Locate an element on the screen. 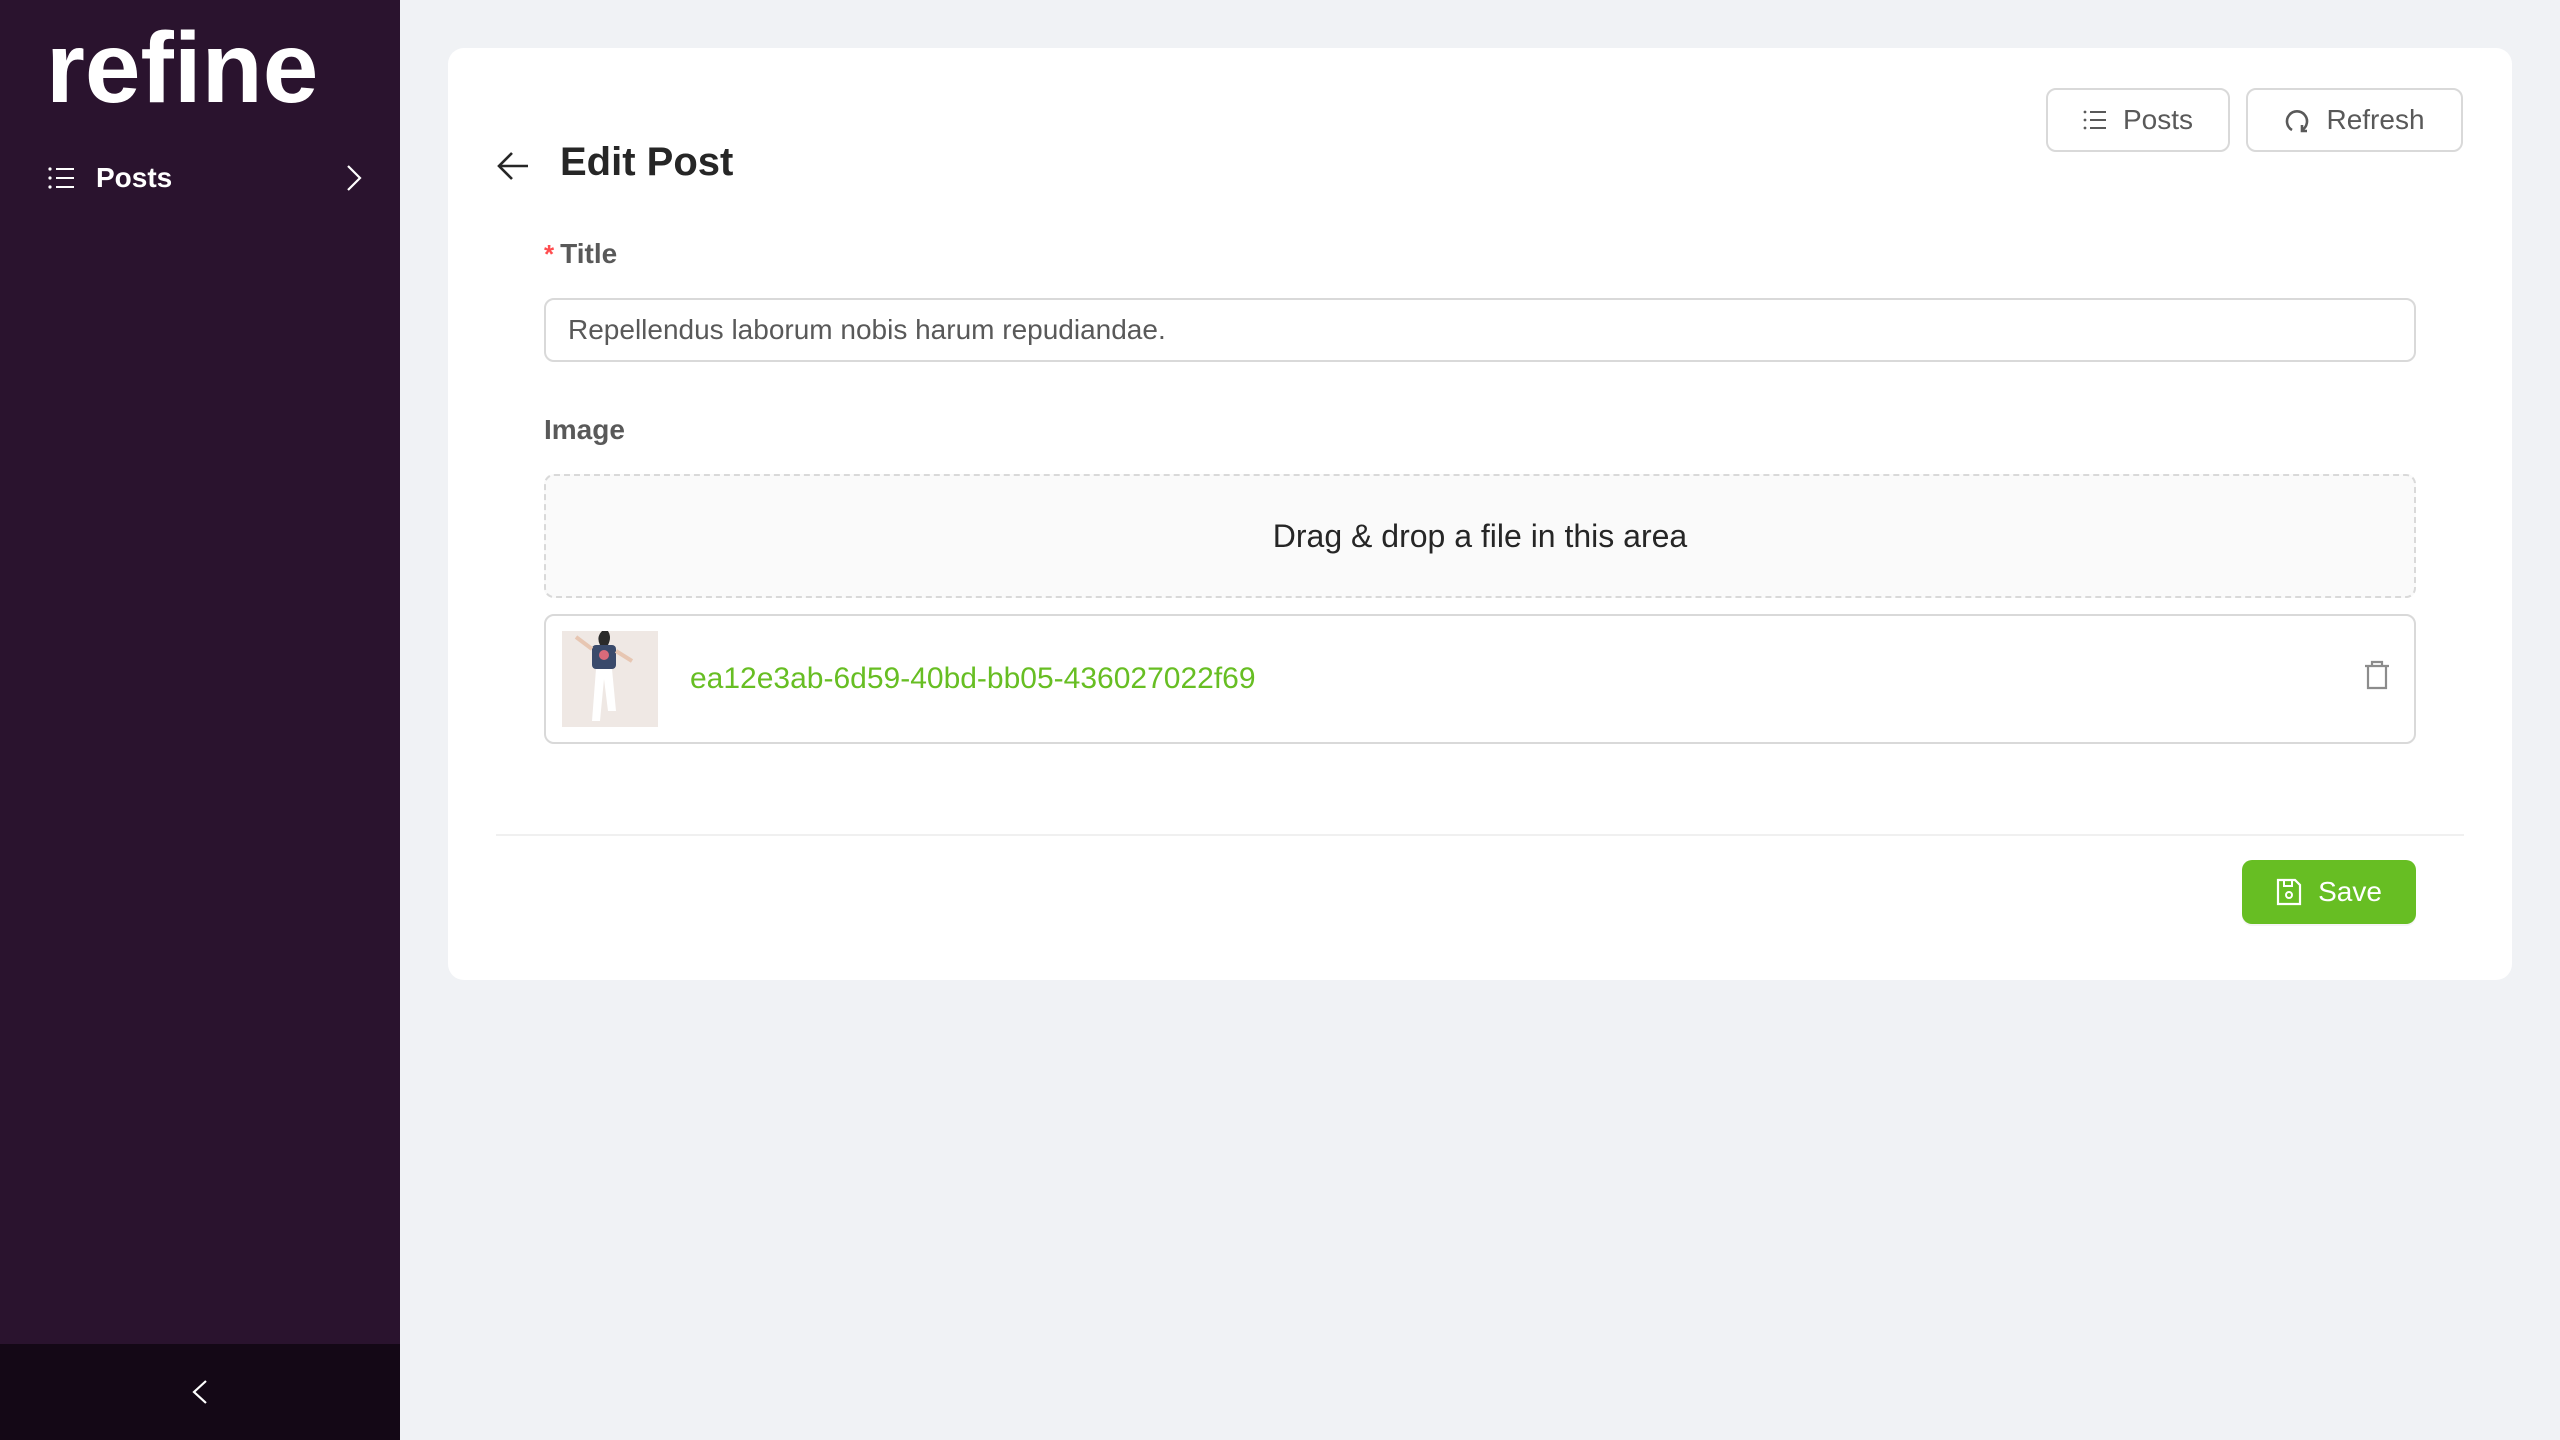 This screenshot has width=2560, height=1440. file-thumbnail is located at coordinates (610, 679).